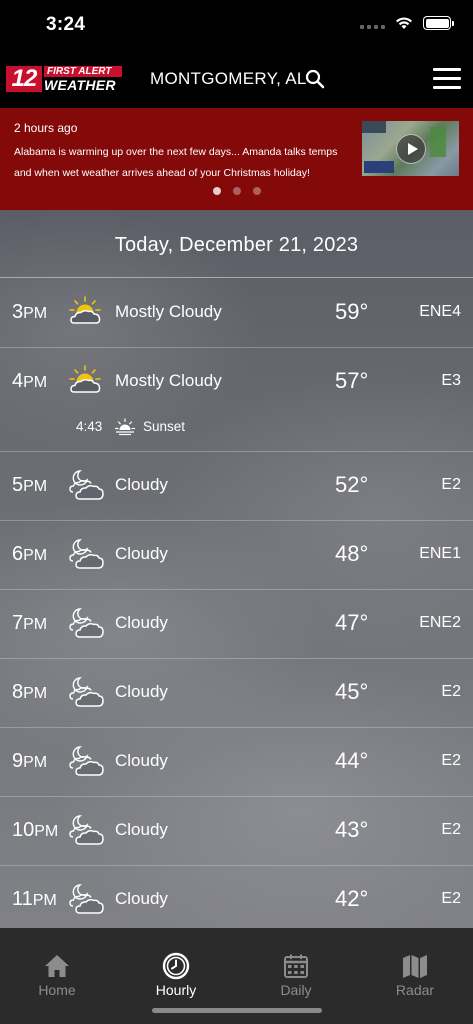 The image size is (473, 1024). I want to click on hourly-row: 7PM Cloudy 47° ENE2, so click(236, 624).